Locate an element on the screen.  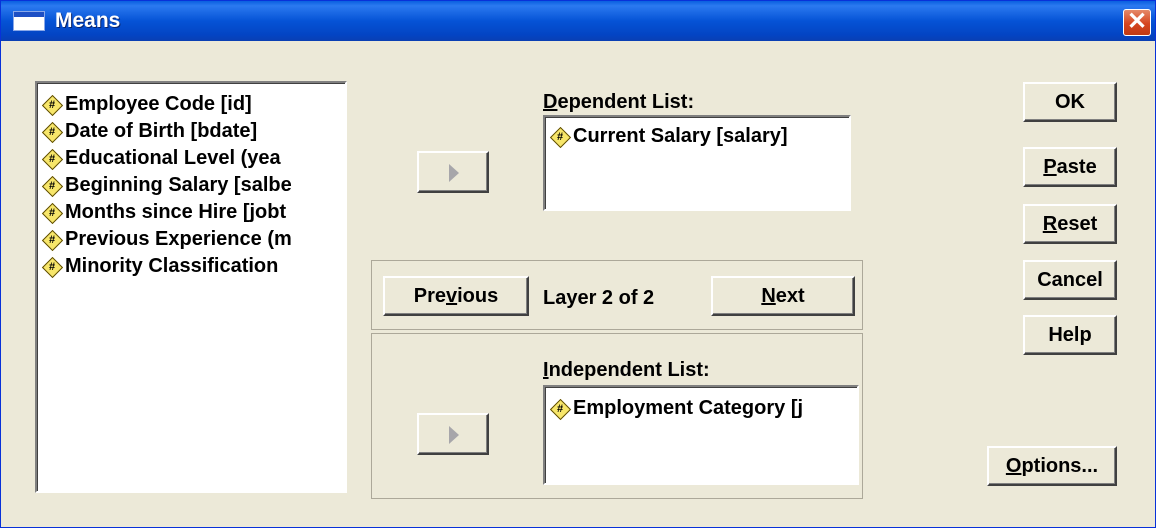
list-item: Minority Classification is located at coordinates (194, 266).